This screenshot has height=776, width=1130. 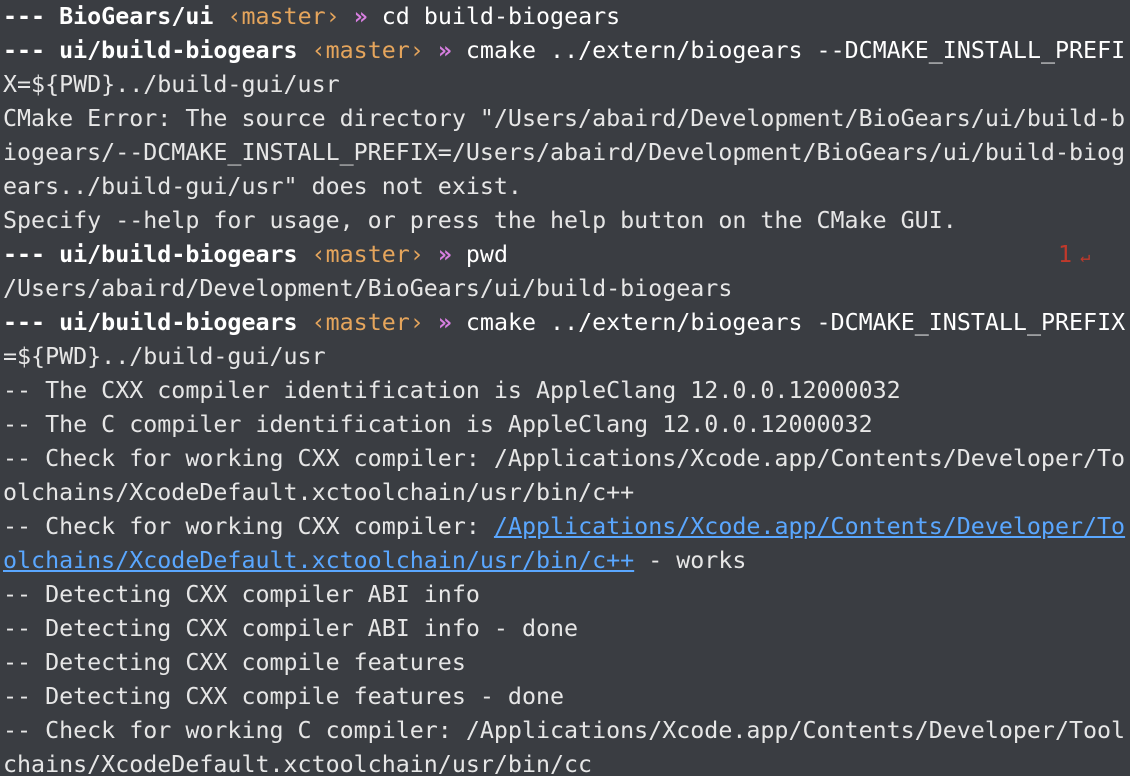 I want to click on output-line: -- Detecting CXX compile features, so click(x=234, y=662).